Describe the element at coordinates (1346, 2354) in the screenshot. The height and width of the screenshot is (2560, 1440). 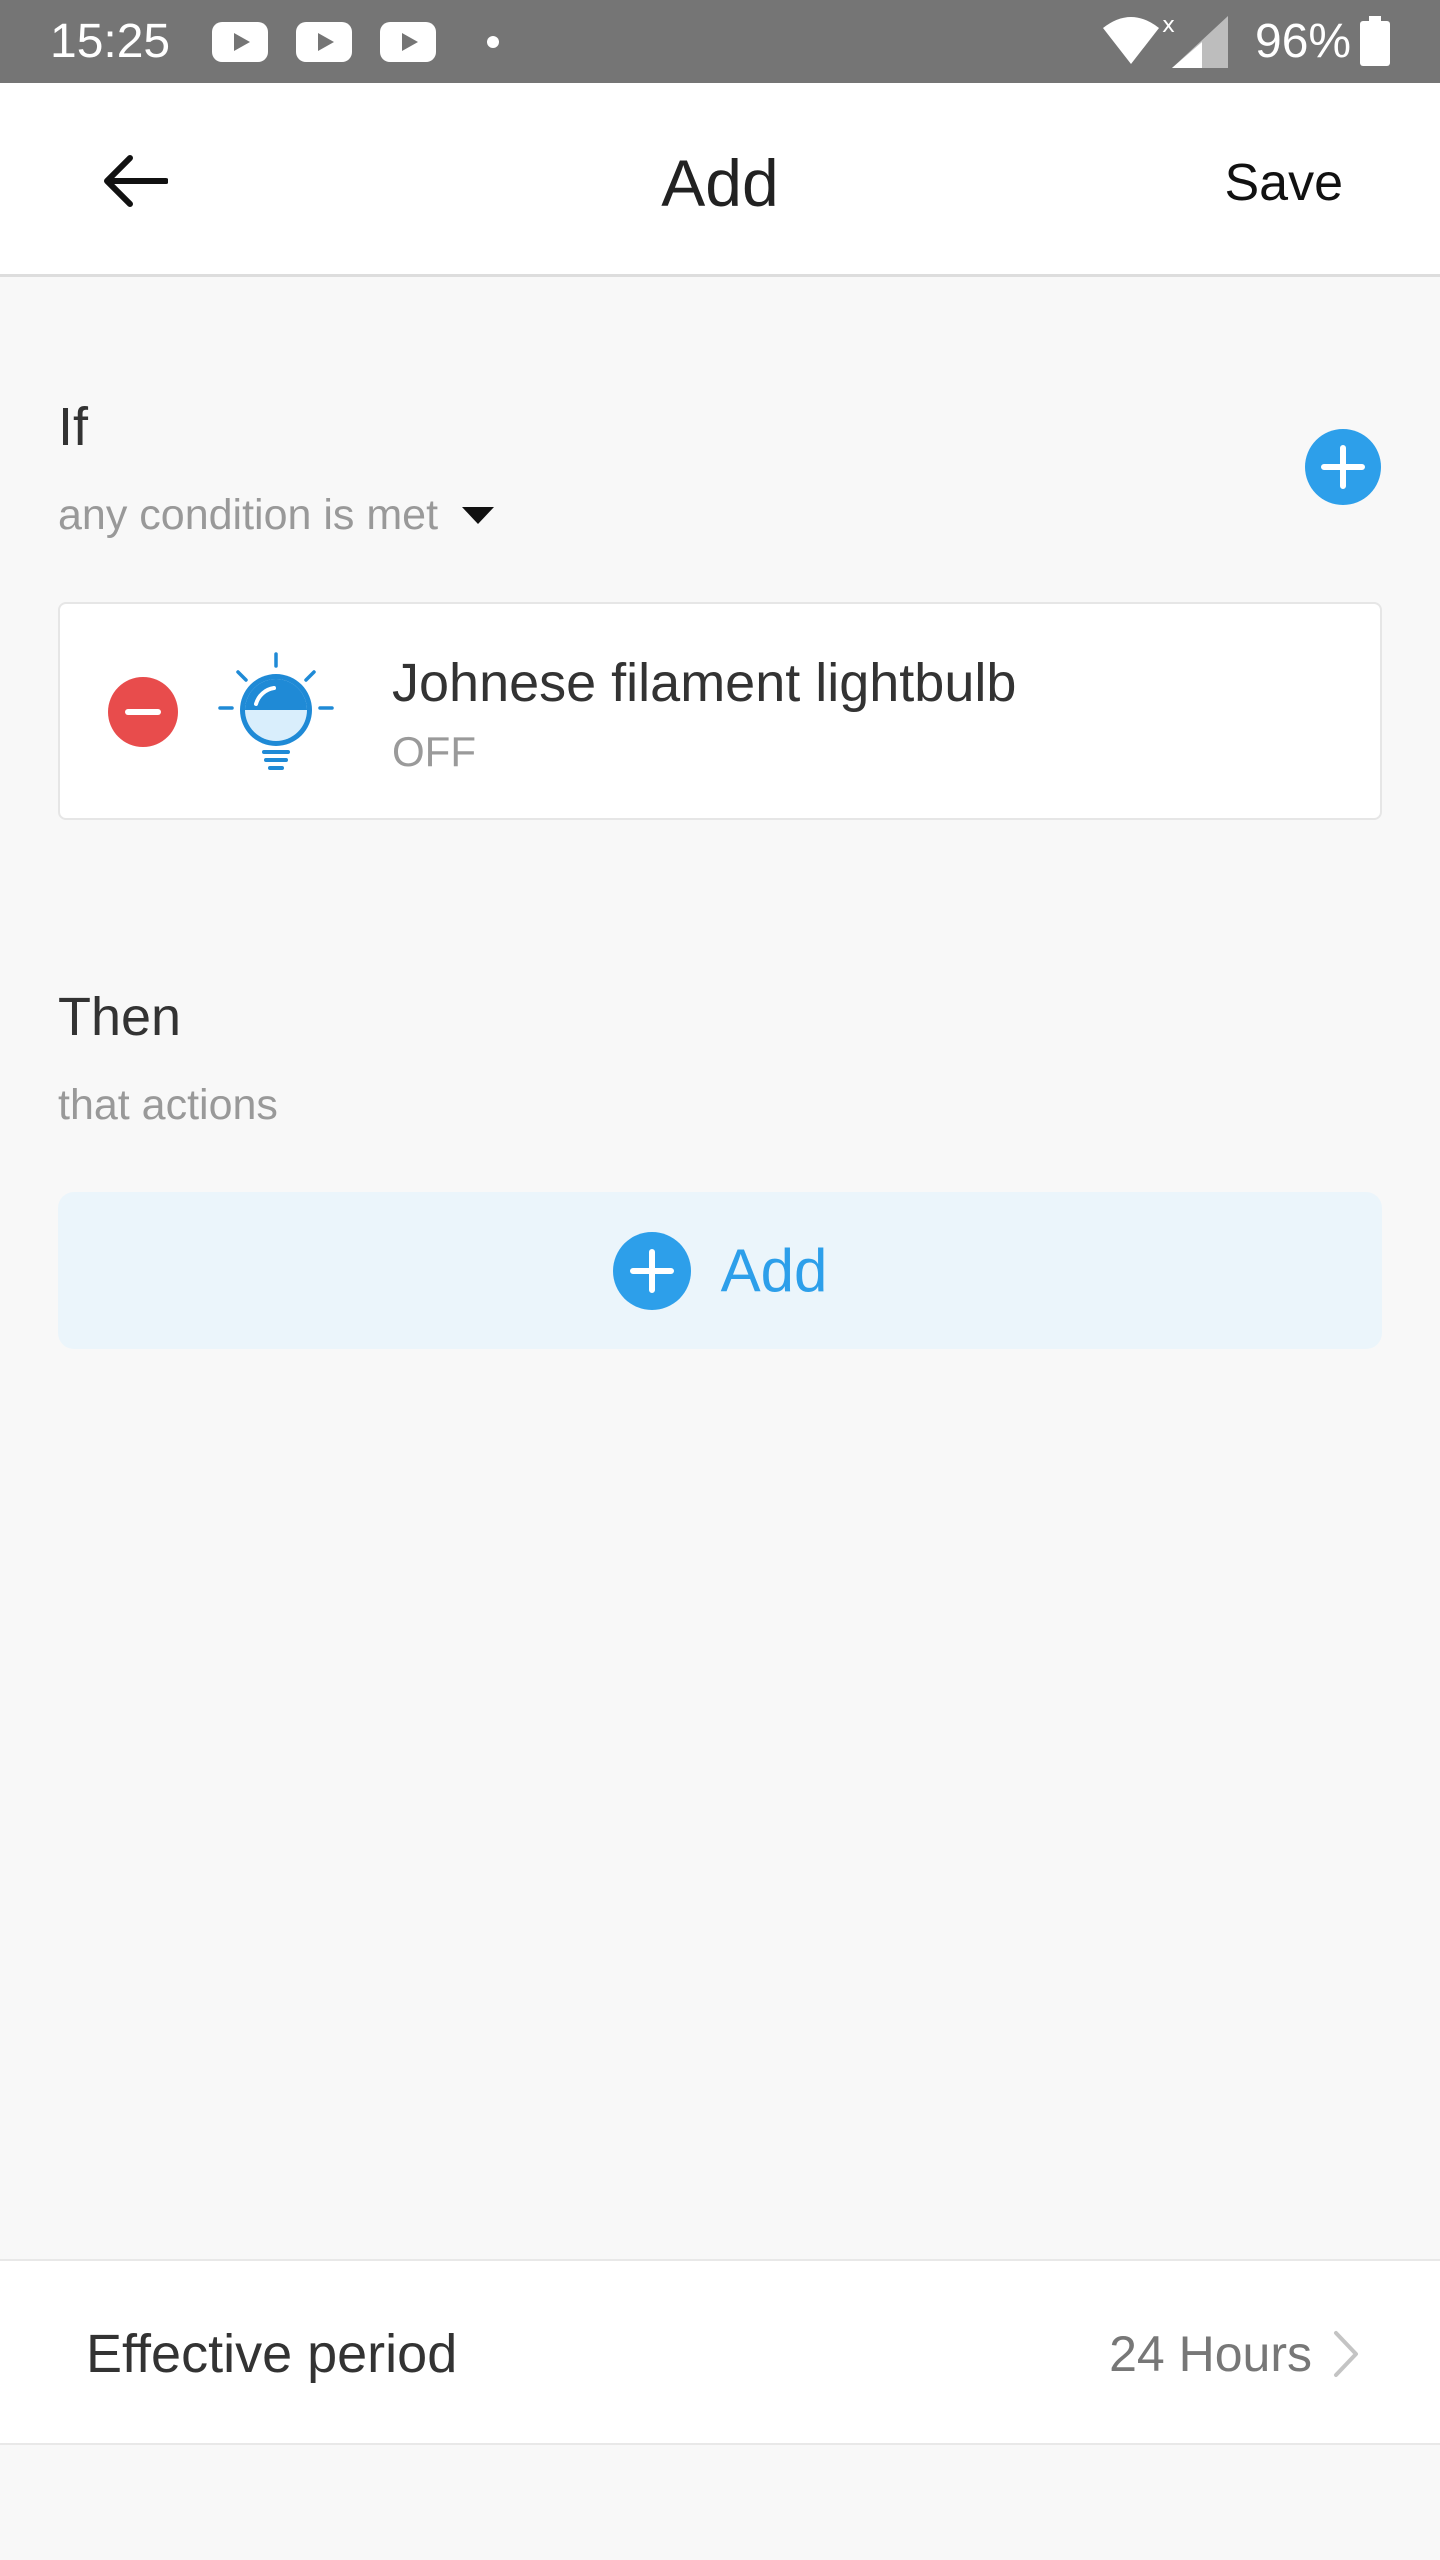
I see `chevron-right-icon` at that location.